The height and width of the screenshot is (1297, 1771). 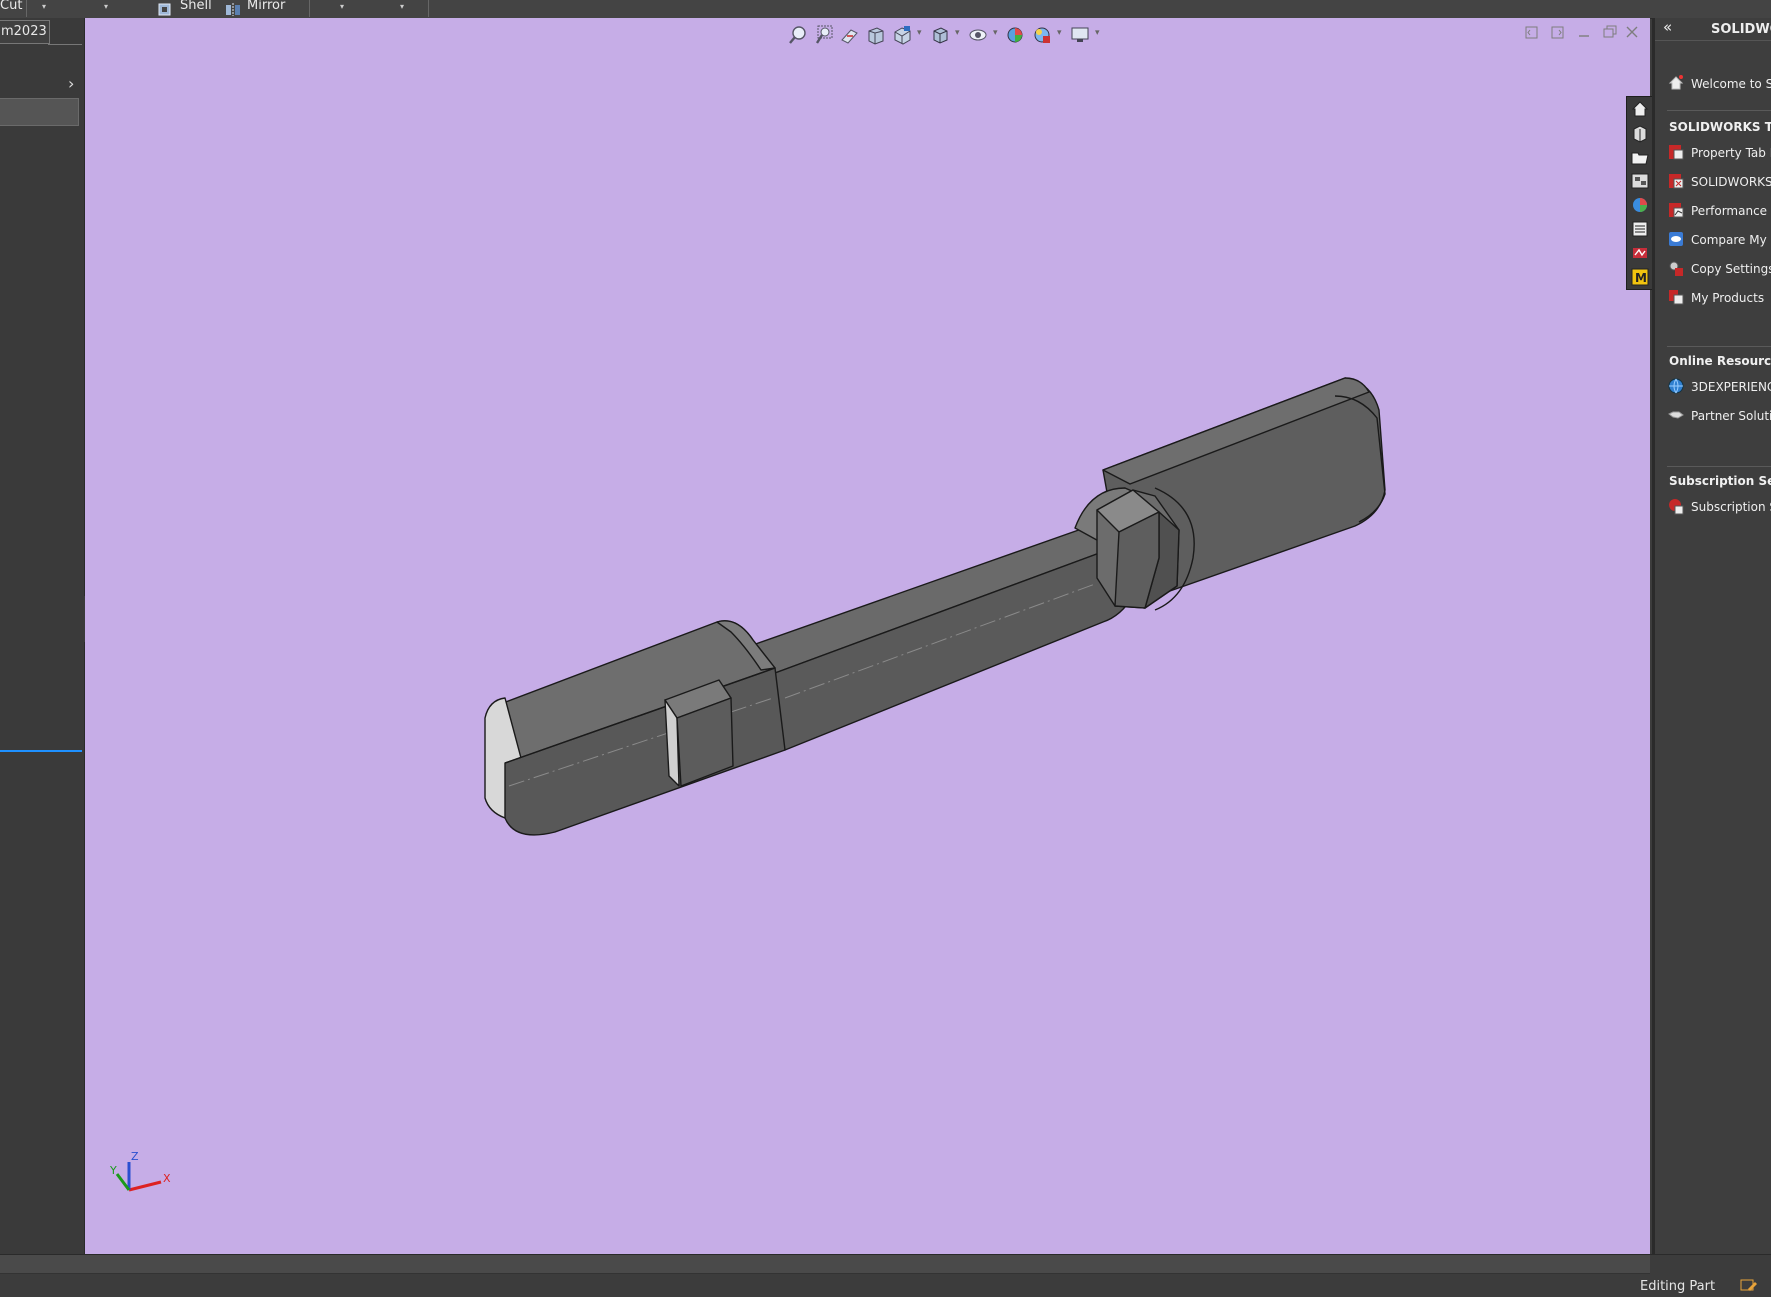 I want to click on reference-triad: X Z Y, so click(x=140, y=1171).